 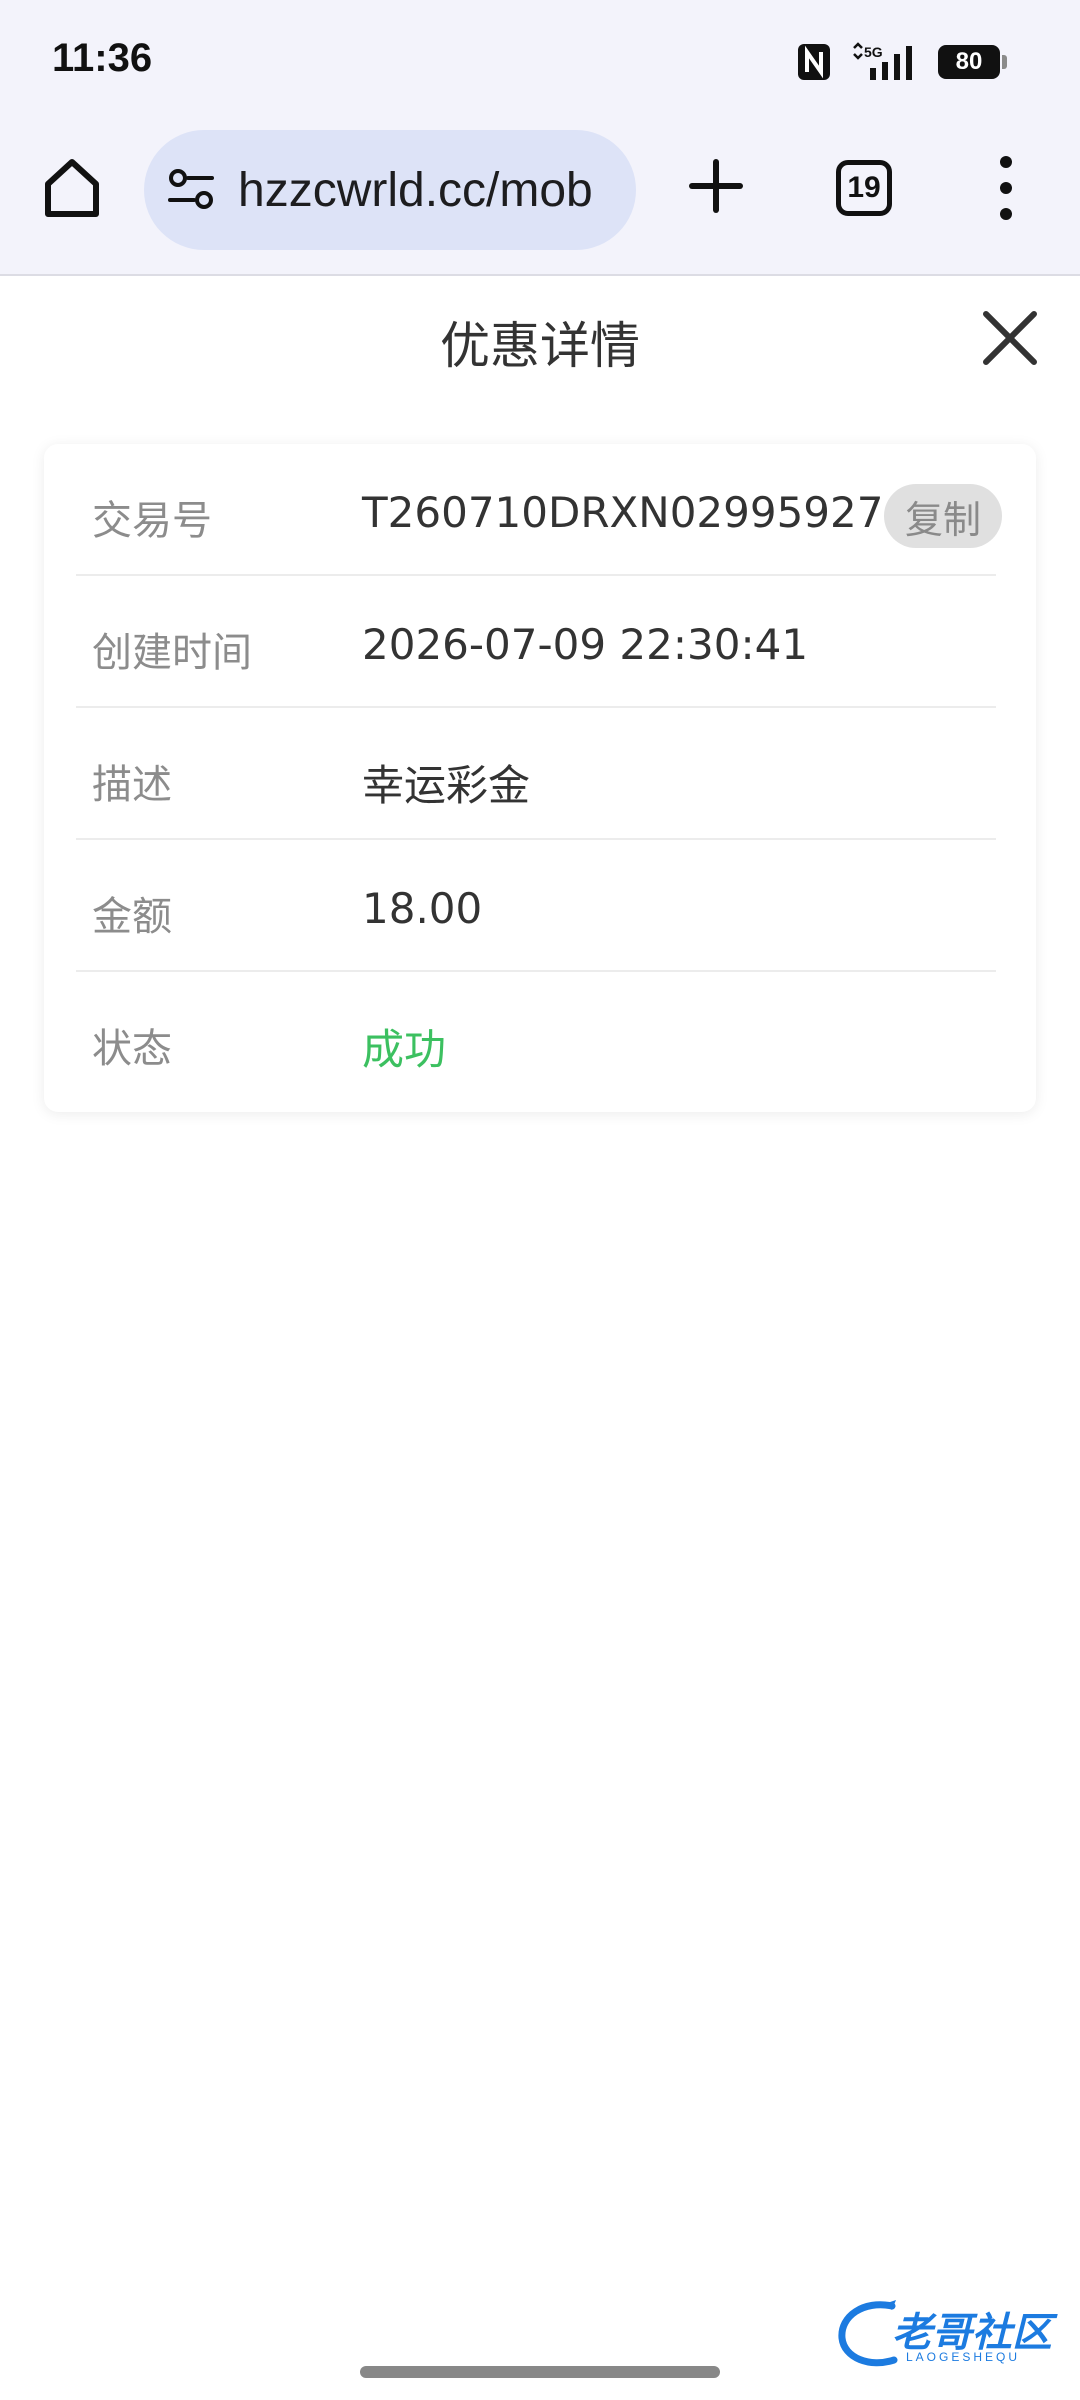 What do you see at coordinates (540, 346) in the screenshot?
I see `page-title: 优惠详情` at bounding box center [540, 346].